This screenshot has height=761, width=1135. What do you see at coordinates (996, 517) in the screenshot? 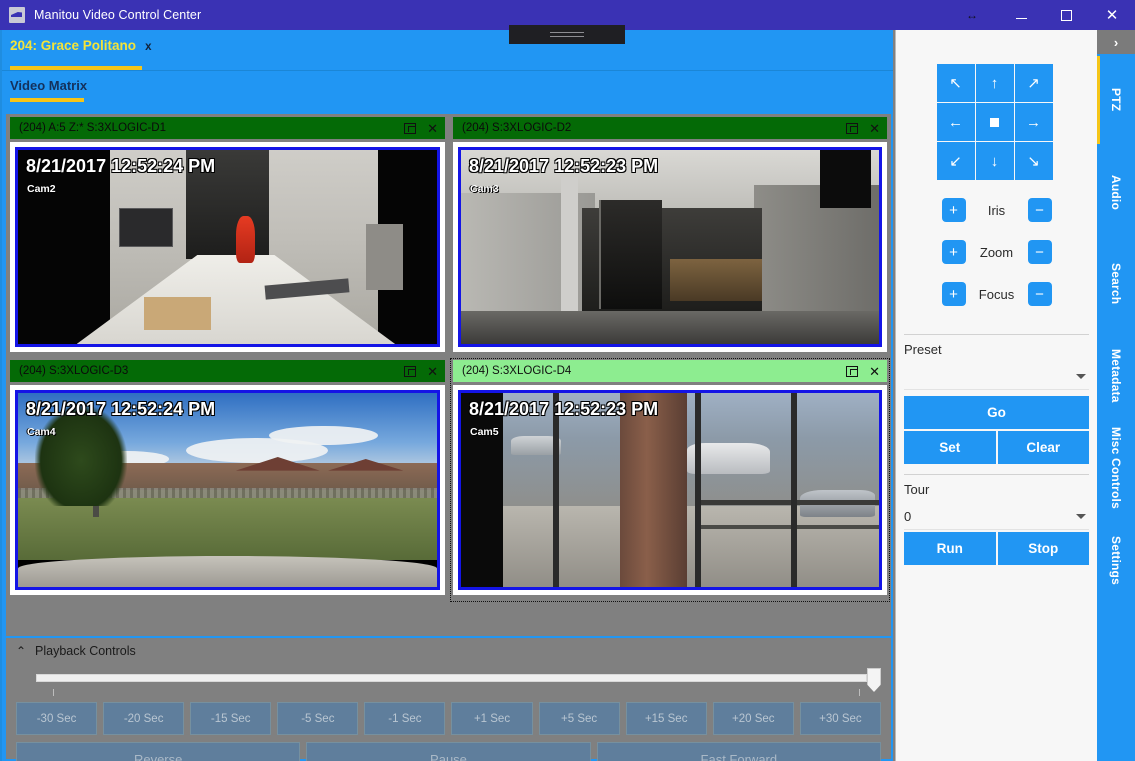
I see `tour-select: 0` at bounding box center [996, 517].